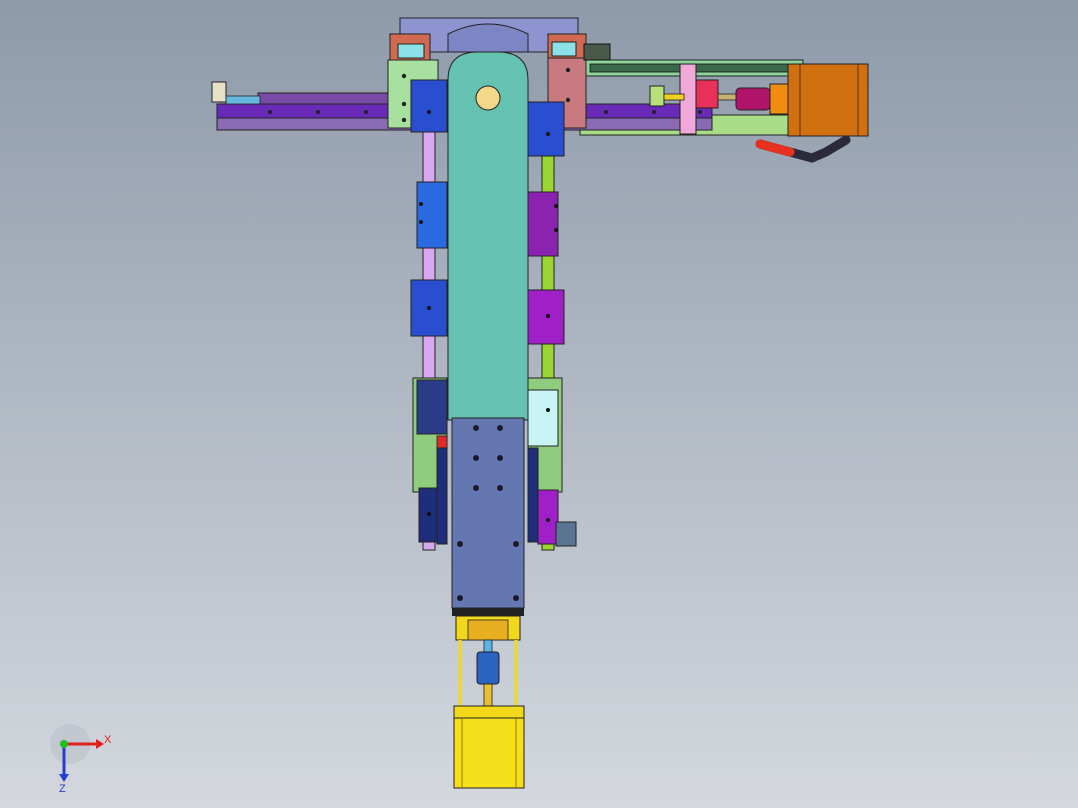 Image resolution: width=1078 pixels, height=808 pixels. What do you see at coordinates (488, 513) in the screenshot?
I see `slate-plate` at bounding box center [488, 513].